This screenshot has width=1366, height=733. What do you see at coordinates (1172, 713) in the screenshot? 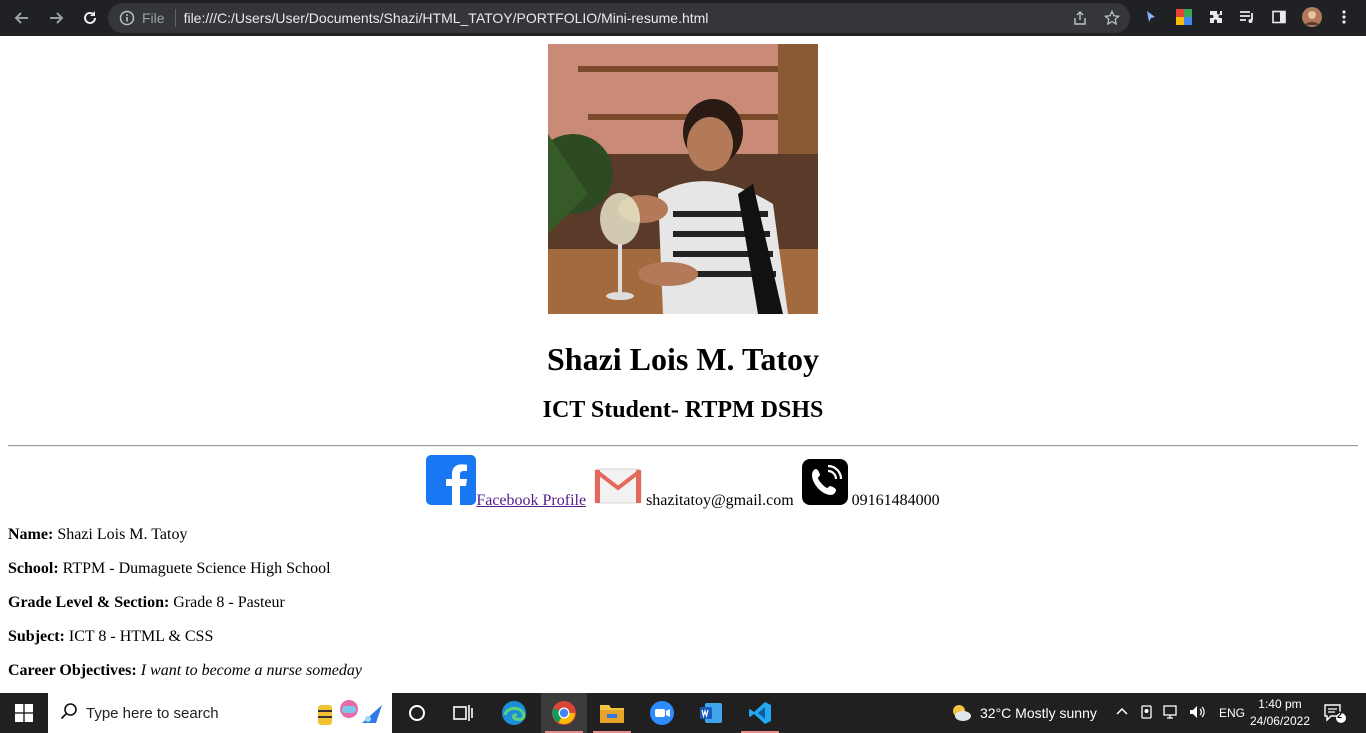
I see `network-icon` at bounding box center [1172, 713].